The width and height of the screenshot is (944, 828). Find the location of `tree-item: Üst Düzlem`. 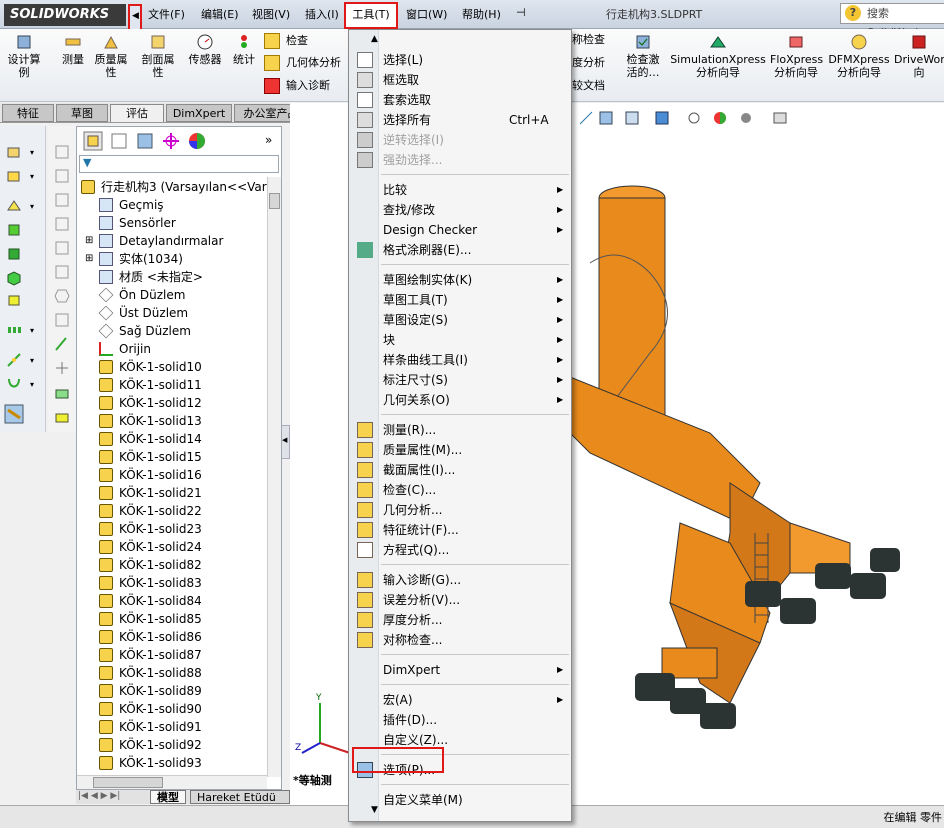

tree-item: Üst Düzlem is located at coordinates (132, 313).